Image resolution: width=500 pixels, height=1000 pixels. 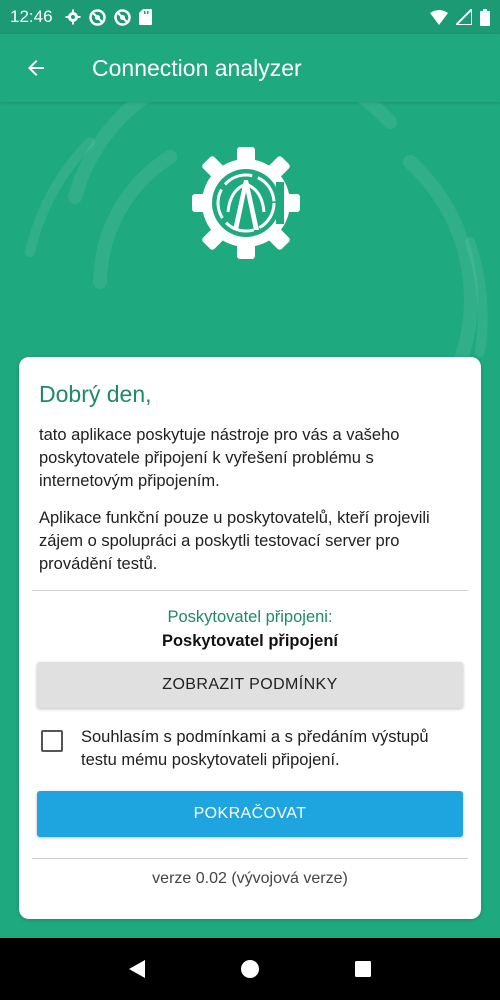 What do you see at coordinates (250, 617) in the screenshot?
I see `provider-label: Poskytovatel připojeni:` at bounding box center [250, 617].